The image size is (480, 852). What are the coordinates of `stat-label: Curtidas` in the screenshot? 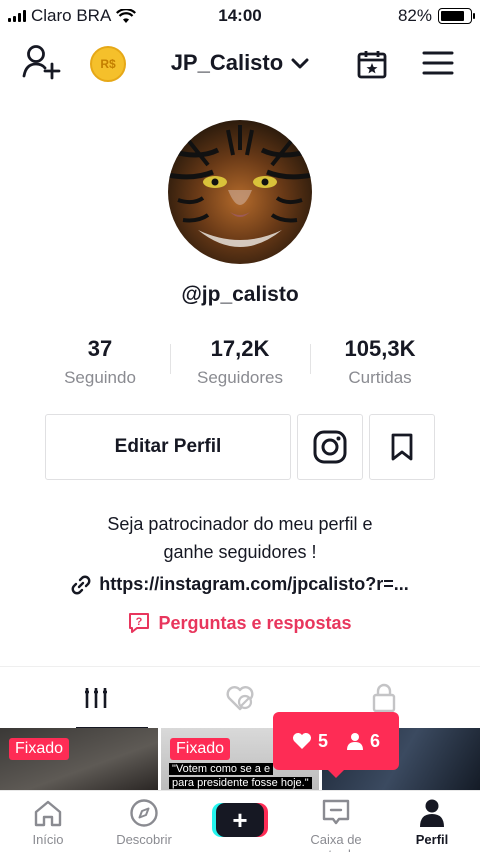 It's located at (380, 377).